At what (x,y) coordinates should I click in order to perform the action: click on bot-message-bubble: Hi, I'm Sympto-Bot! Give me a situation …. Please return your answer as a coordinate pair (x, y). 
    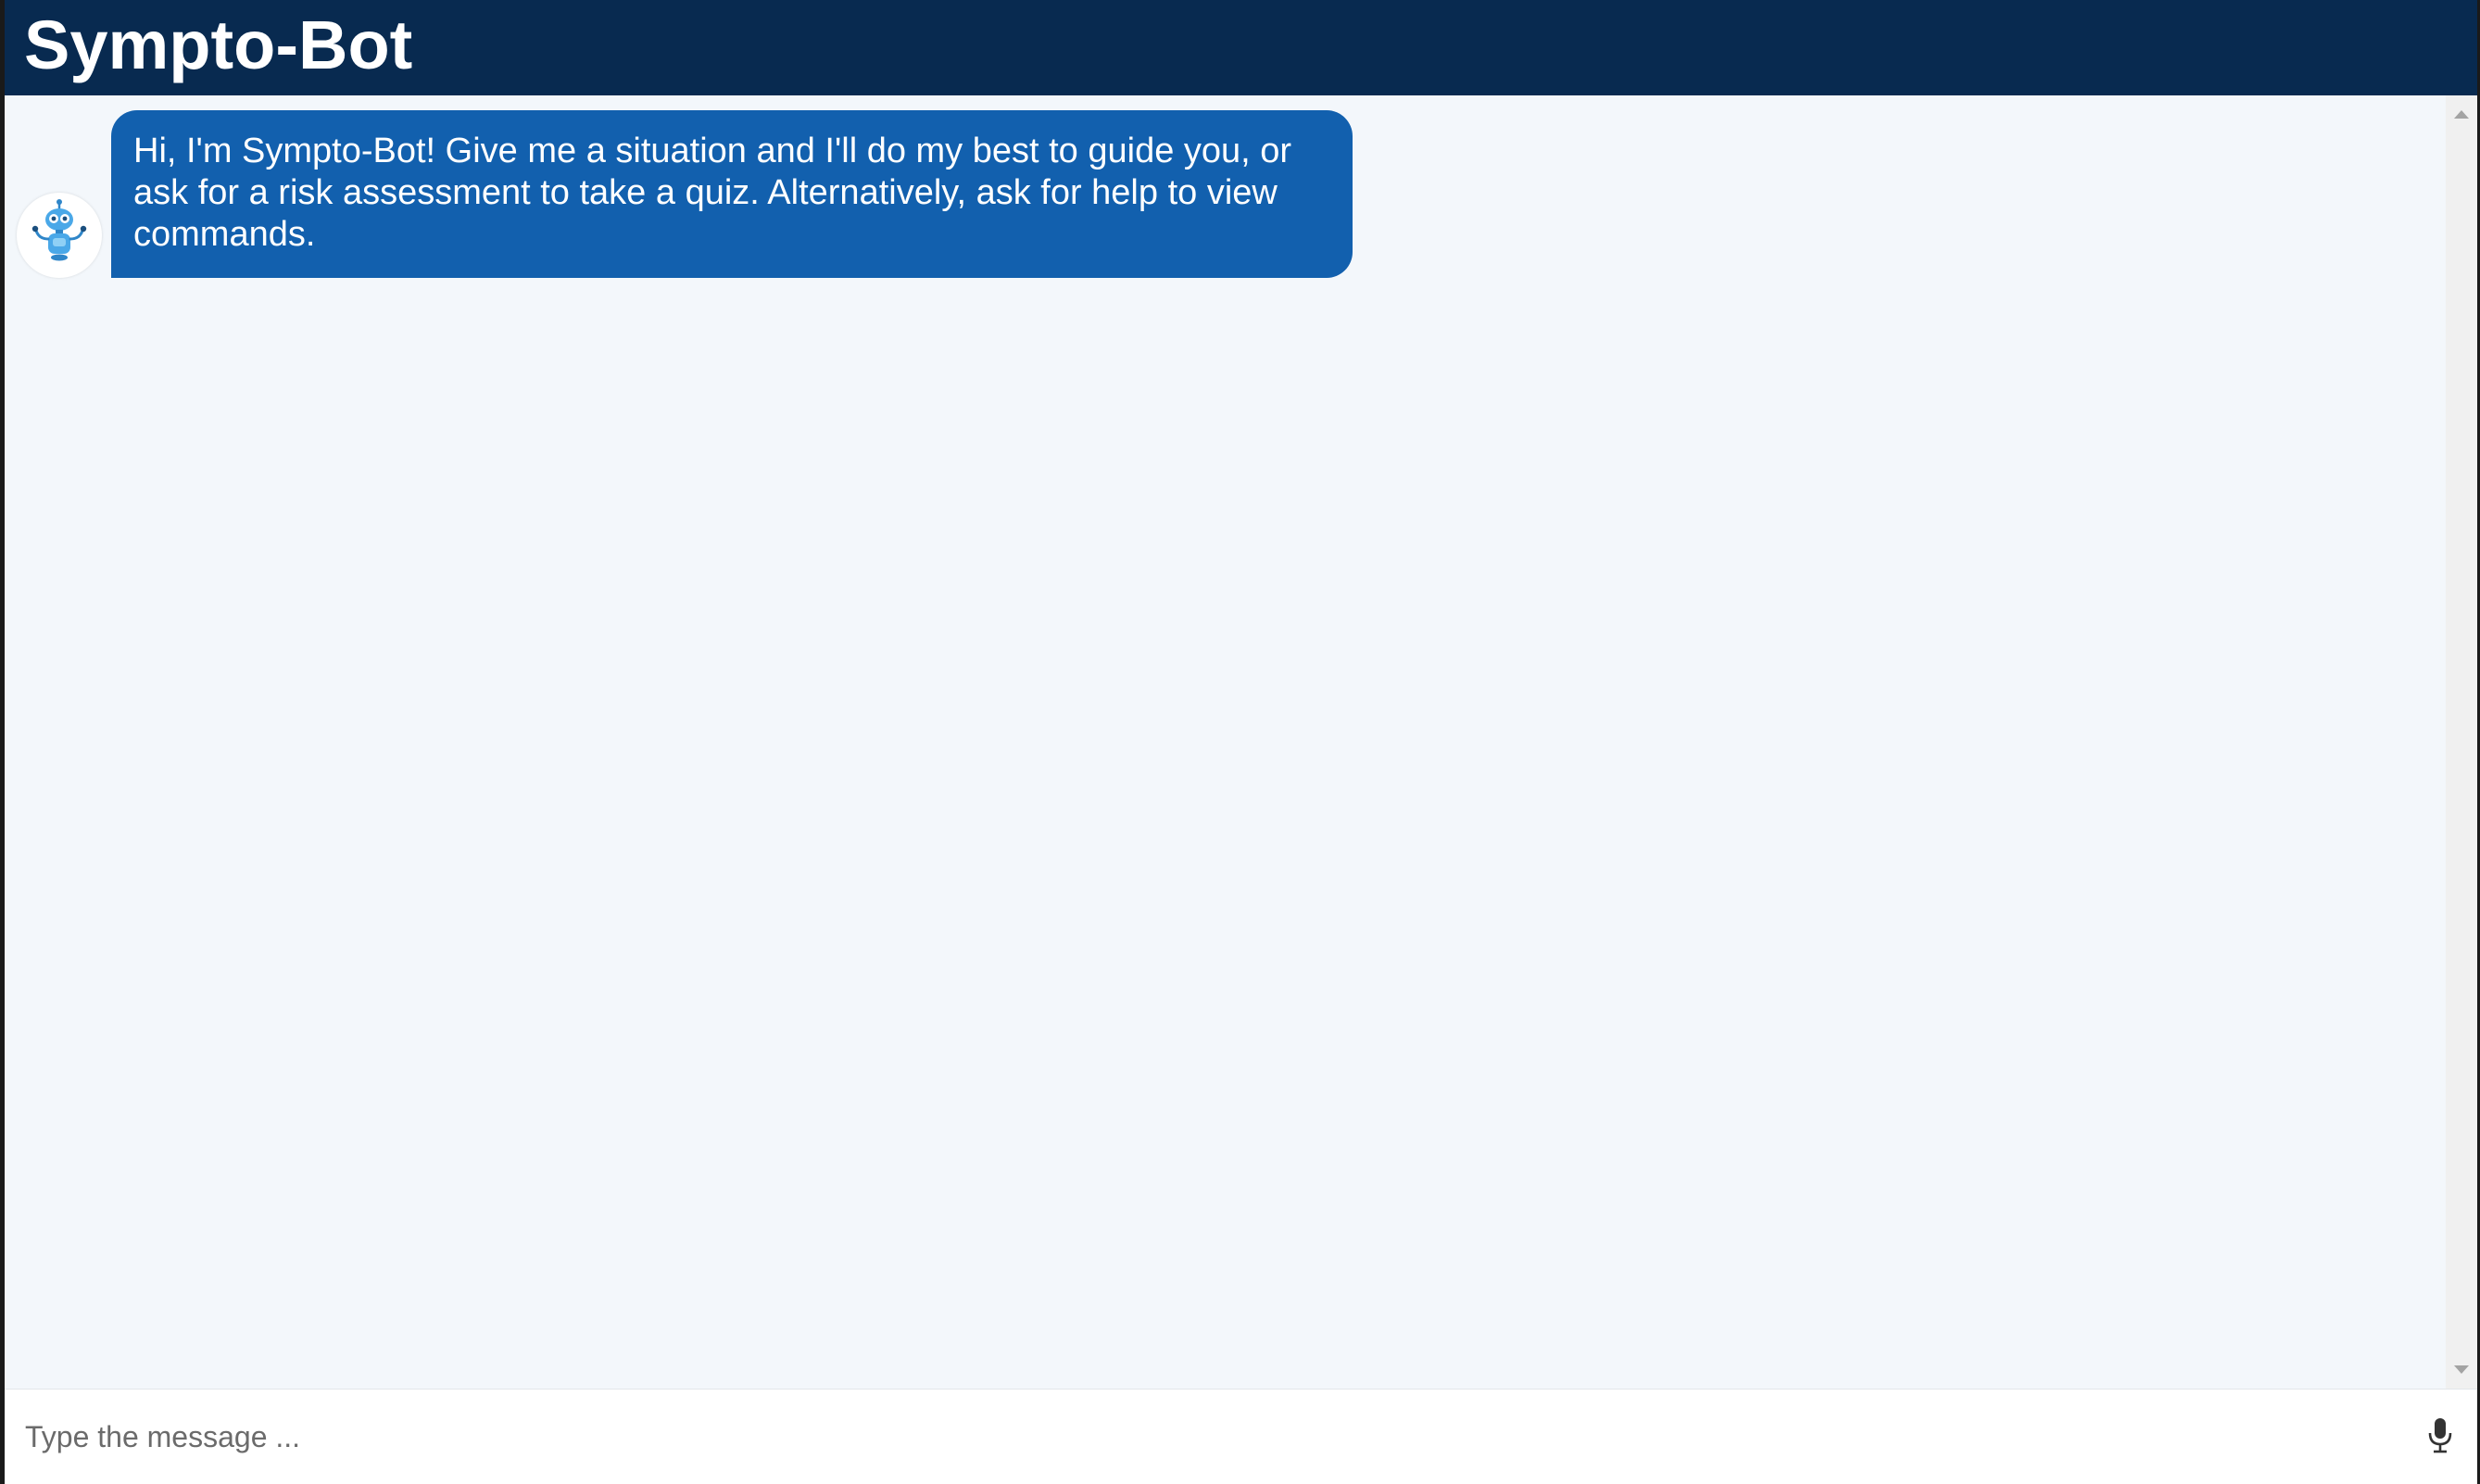
    Looking at the image, I should click on (732, 194).